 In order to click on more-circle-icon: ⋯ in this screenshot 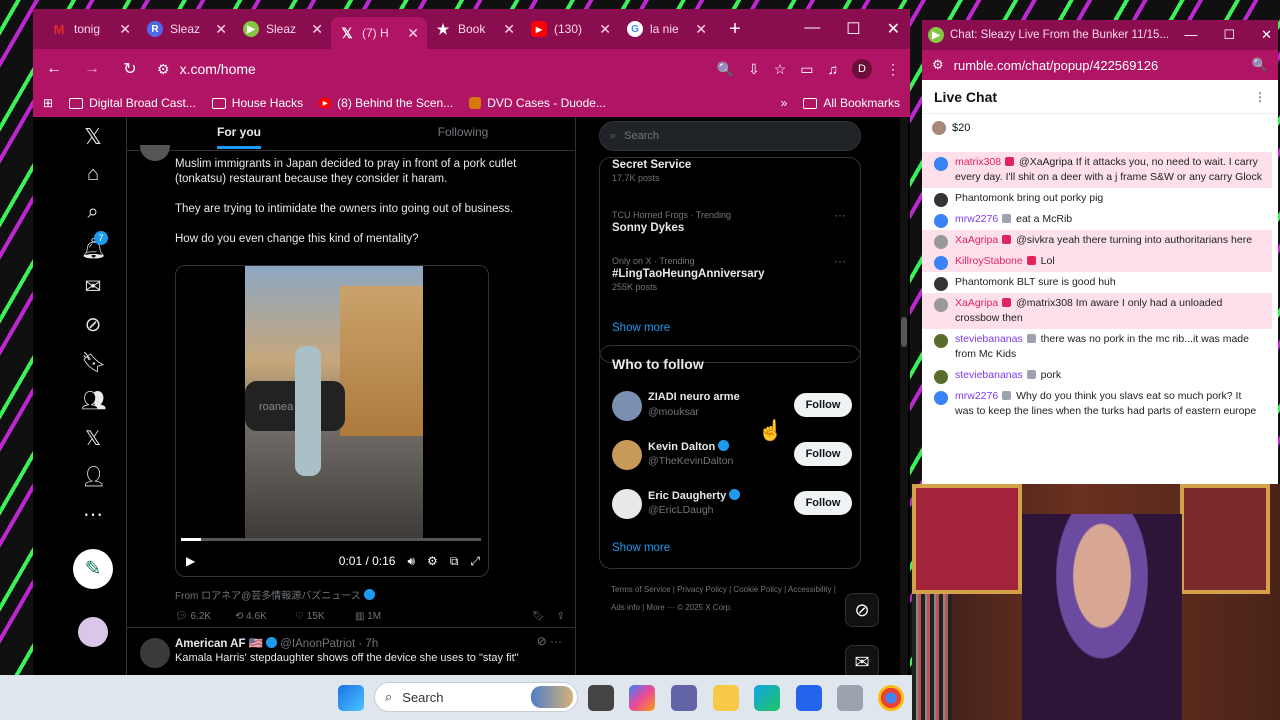, I will do `click(93, 515)`.